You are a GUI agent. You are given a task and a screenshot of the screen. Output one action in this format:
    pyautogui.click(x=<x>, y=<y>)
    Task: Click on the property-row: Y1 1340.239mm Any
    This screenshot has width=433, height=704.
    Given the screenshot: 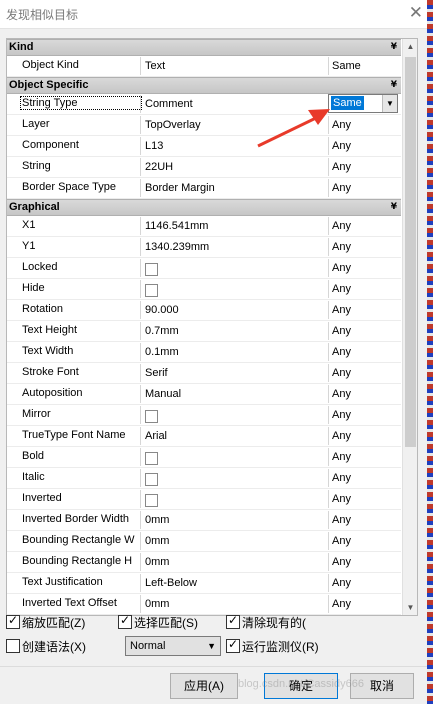 What is the action you would take?
    pyautogui.click(x=204, y=247)
    